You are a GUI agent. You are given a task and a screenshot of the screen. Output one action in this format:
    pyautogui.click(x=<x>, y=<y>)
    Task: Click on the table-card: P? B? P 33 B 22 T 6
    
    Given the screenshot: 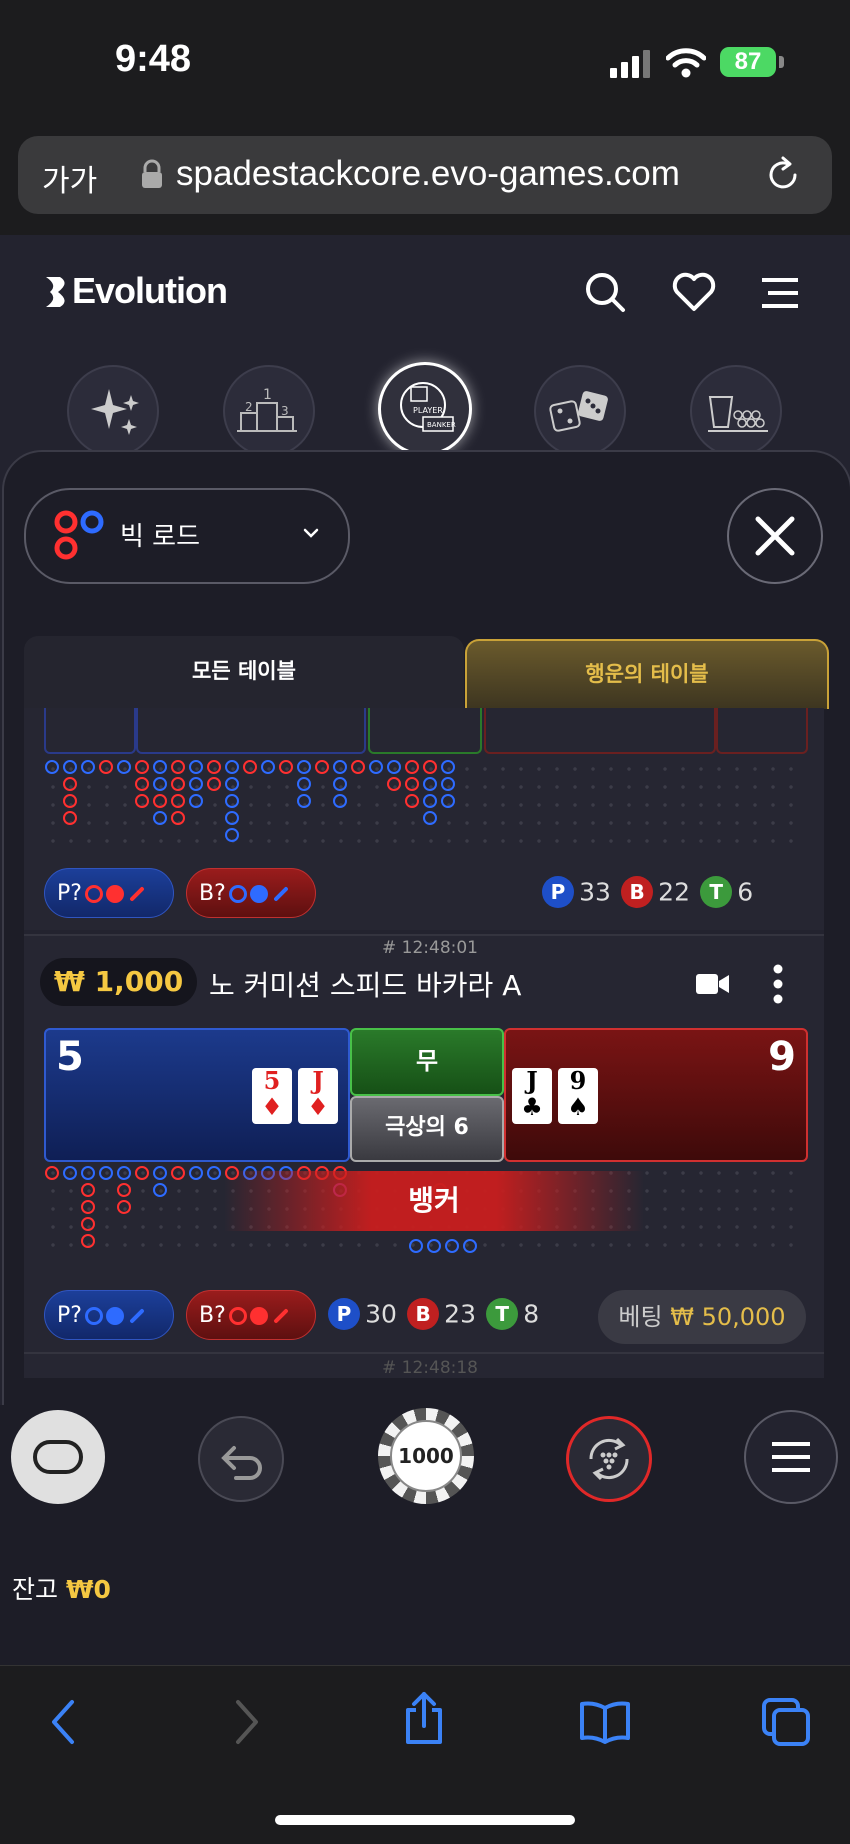 What is the action you would take?
    pyautogui.click(x=424, y=819)
    